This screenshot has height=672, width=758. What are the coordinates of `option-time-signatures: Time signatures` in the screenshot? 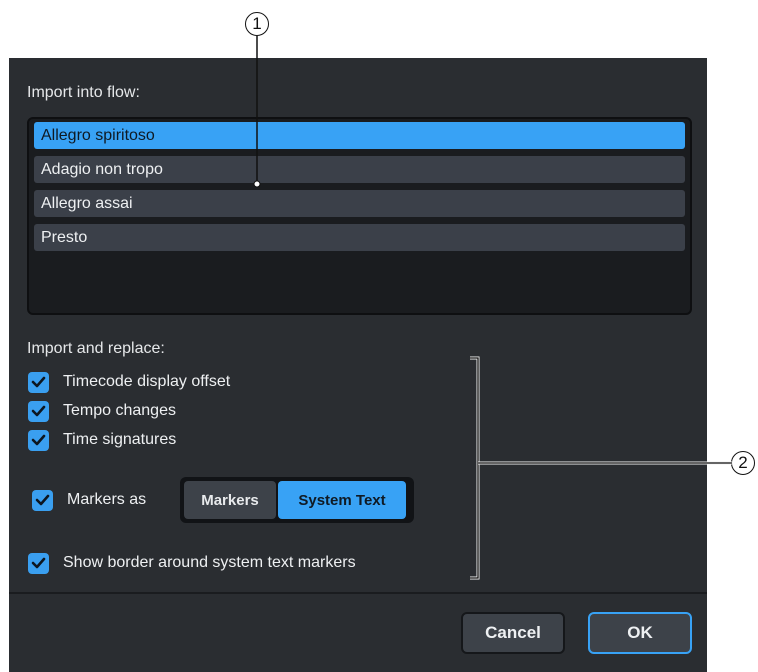 It's located at (102, 440).